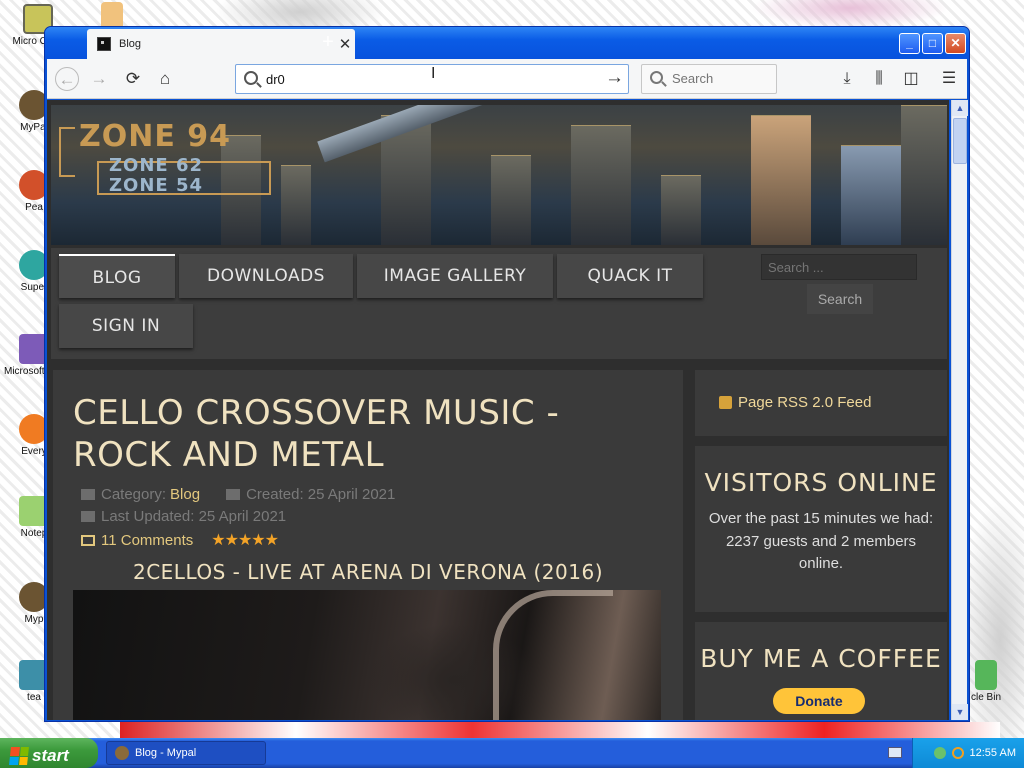 The height and width of the screenshot is (768, 1024). What do you see at coordinates (126, 326) in the screenshot?
I see `nav-sign-in: SIGN IN` at bounding box center [126, 326].